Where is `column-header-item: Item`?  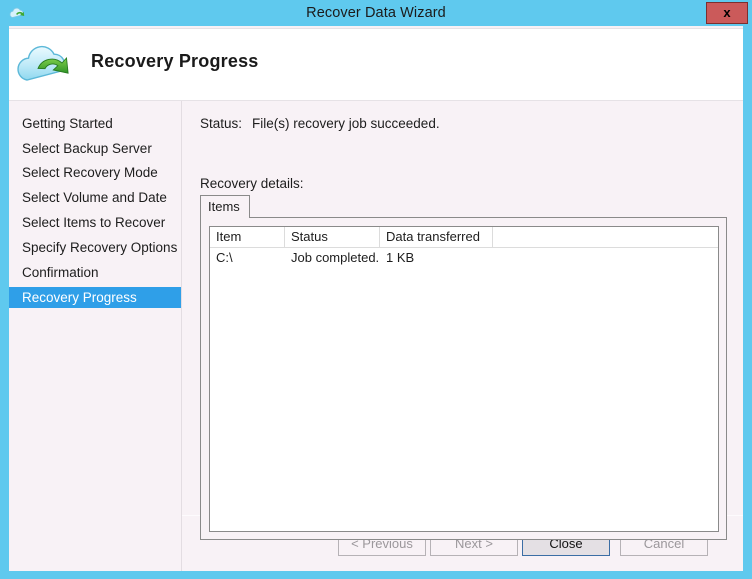
column-header-item: Item is located at coordinates (247, 237).